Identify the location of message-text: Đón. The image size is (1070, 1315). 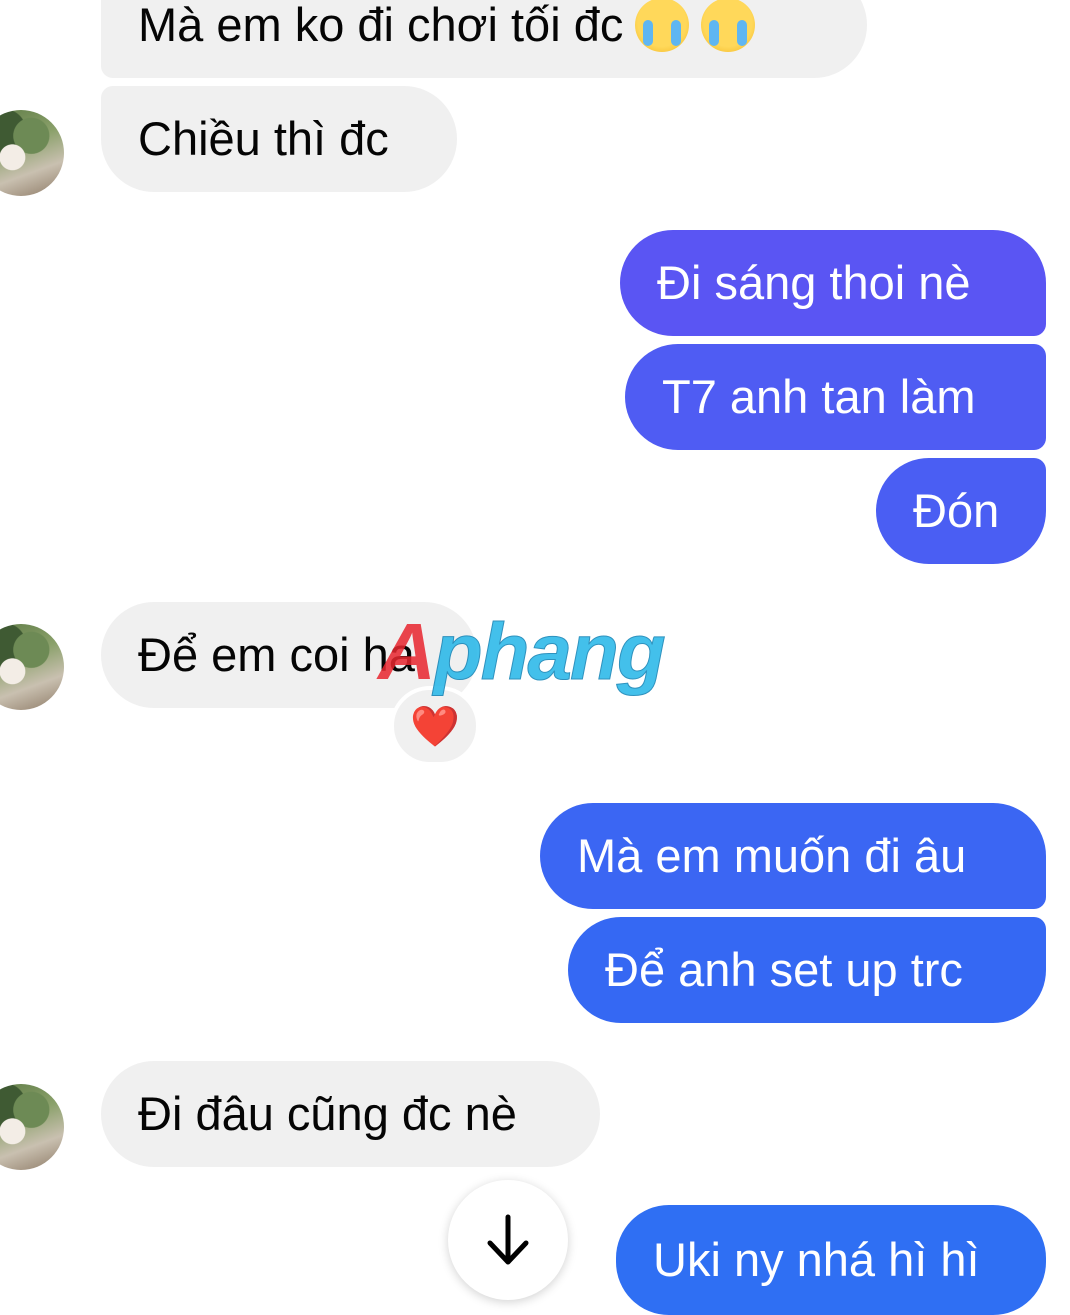
(956, 510).